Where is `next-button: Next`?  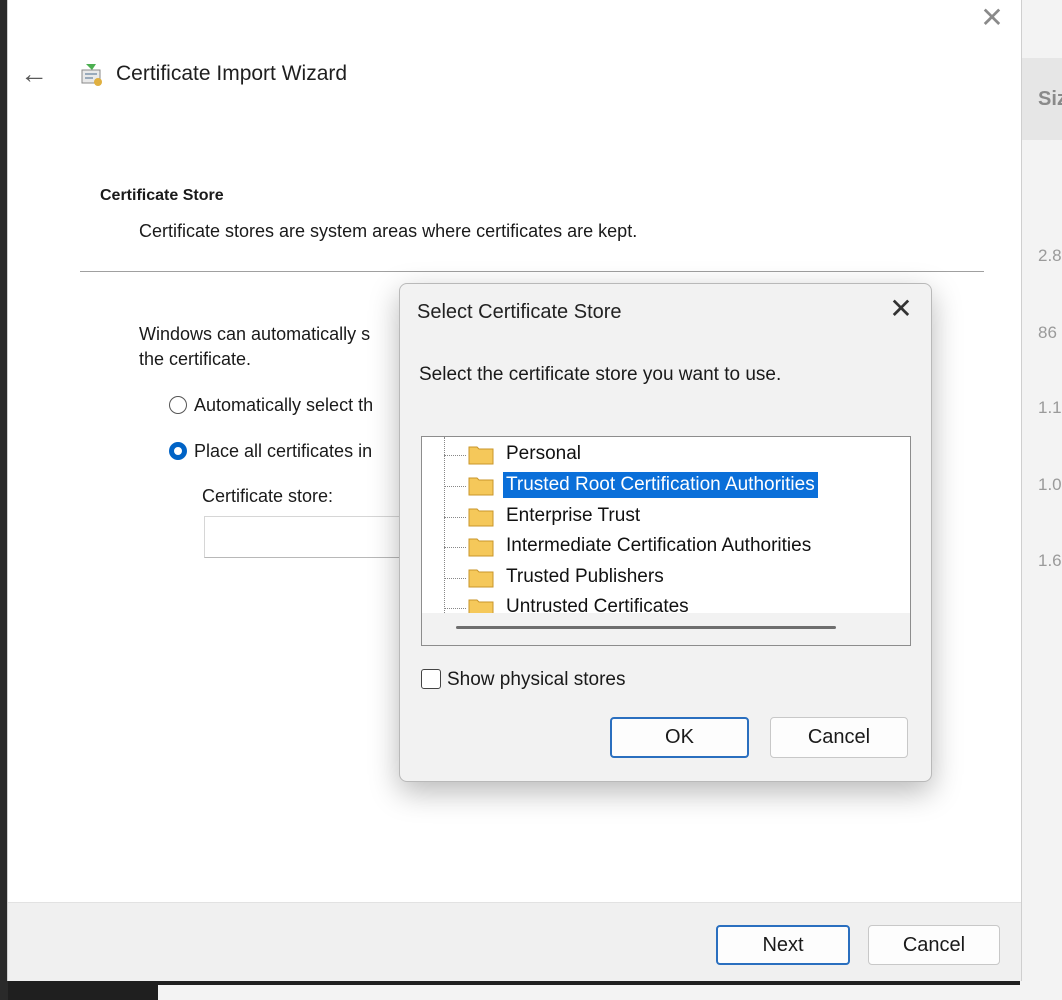 next-button: Next is located at coordinates (783, 945).